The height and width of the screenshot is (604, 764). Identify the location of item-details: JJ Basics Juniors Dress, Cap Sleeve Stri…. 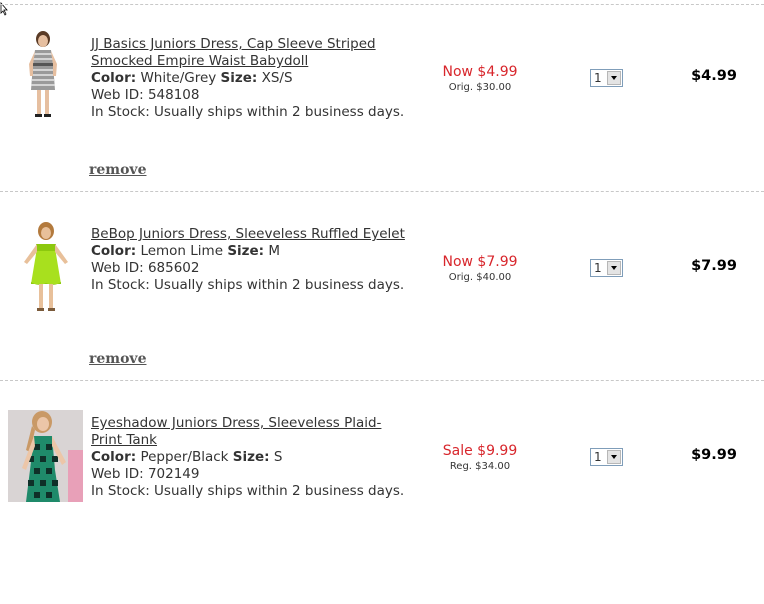
(251, 78).